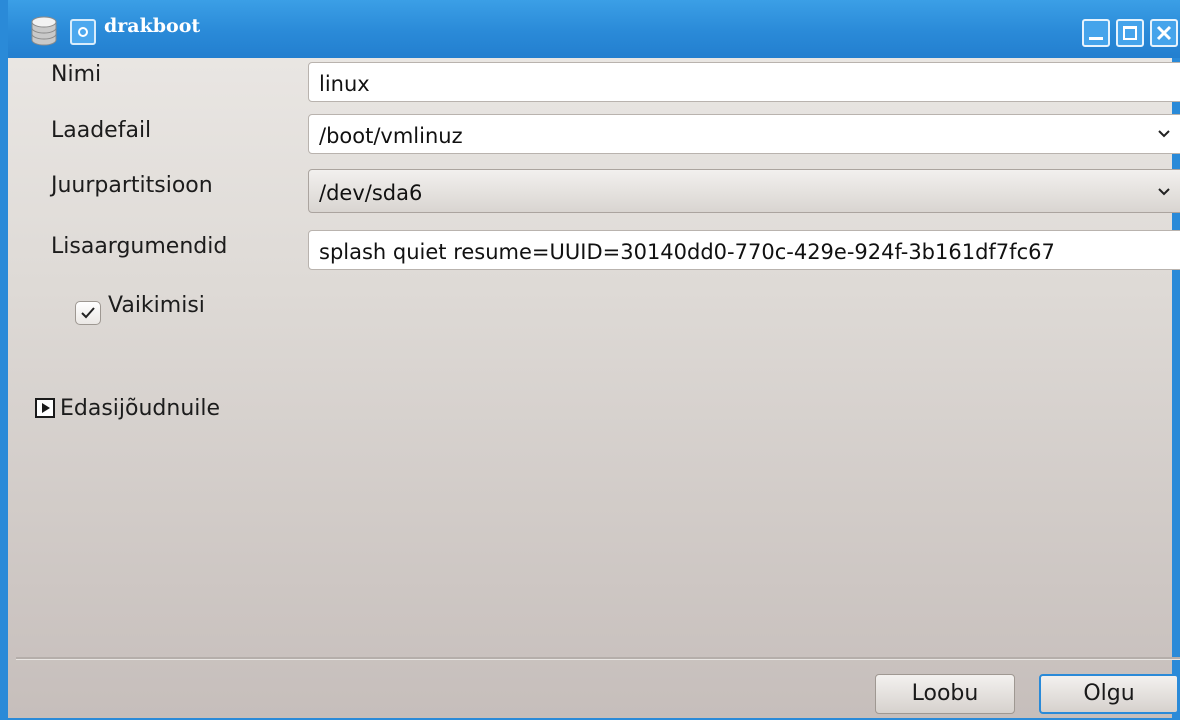 The height and width of the screenshot is (720, 1180). I want to click on name-label: Nimi, so click(76, 74).